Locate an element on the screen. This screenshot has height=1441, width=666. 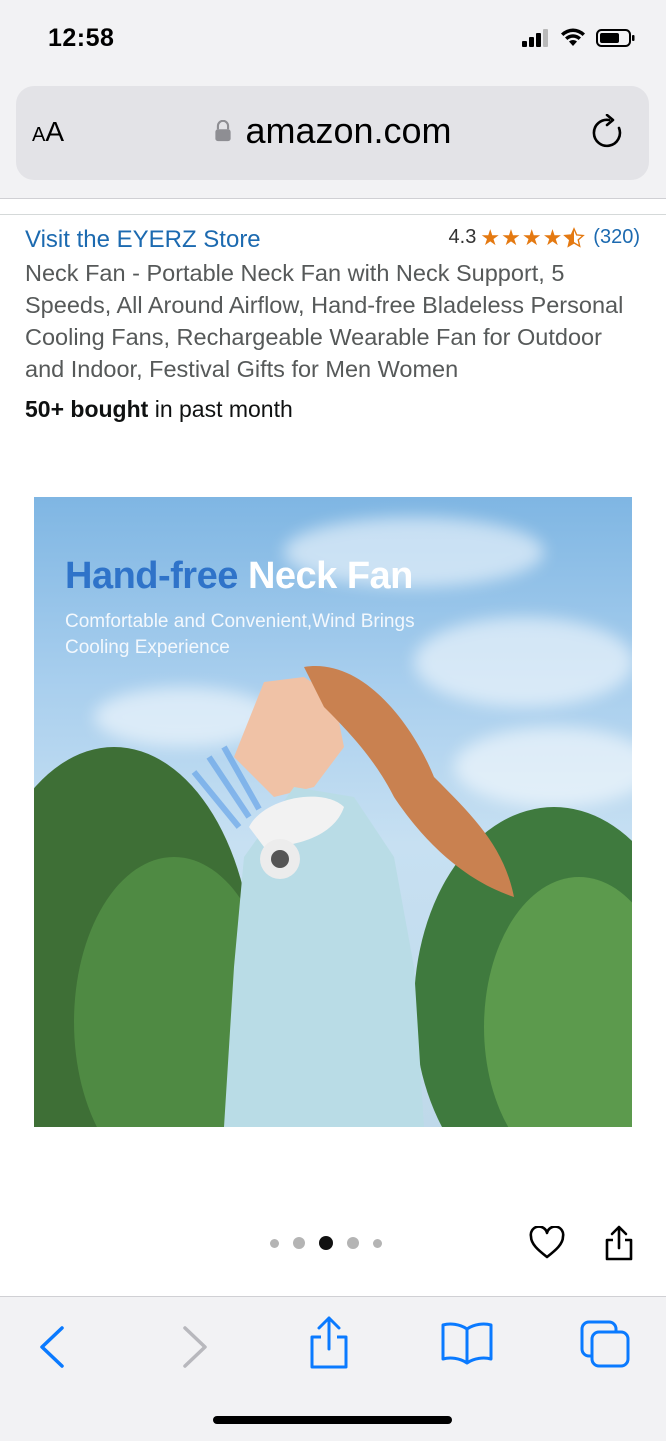
carousel-dot-active is located at coordinates (326, 1243).